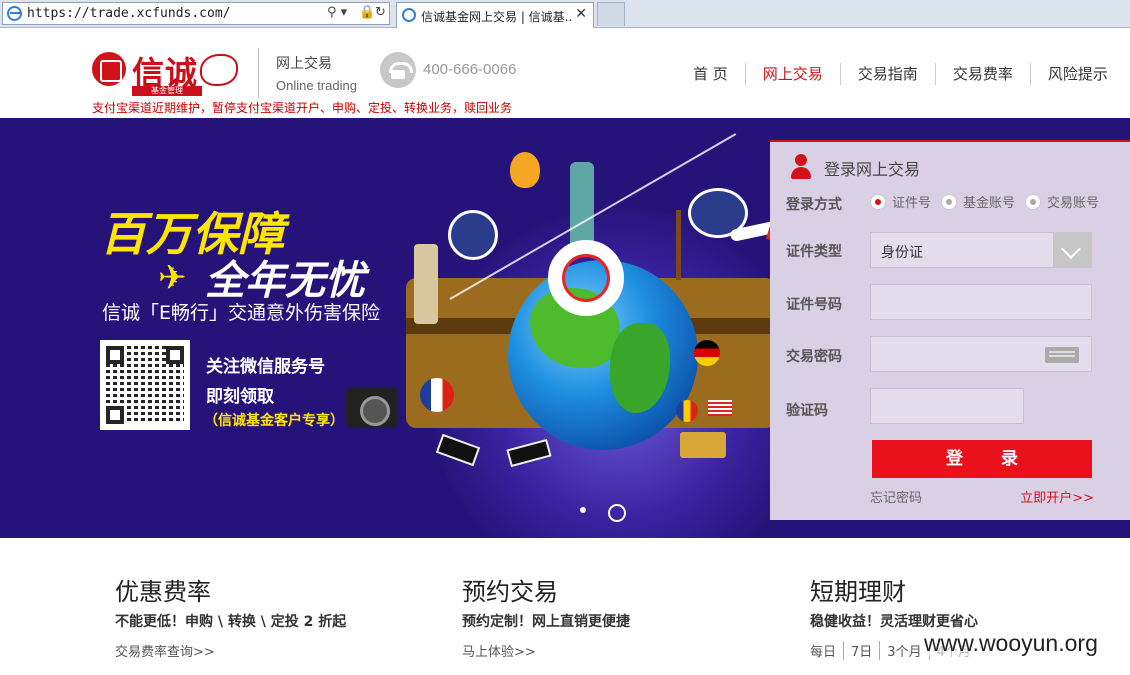 The width and height of the screenshot is (1130, 675). Describe the element at coordinates (981, 302) in the screenshot. I see `id-number-input` at that location.